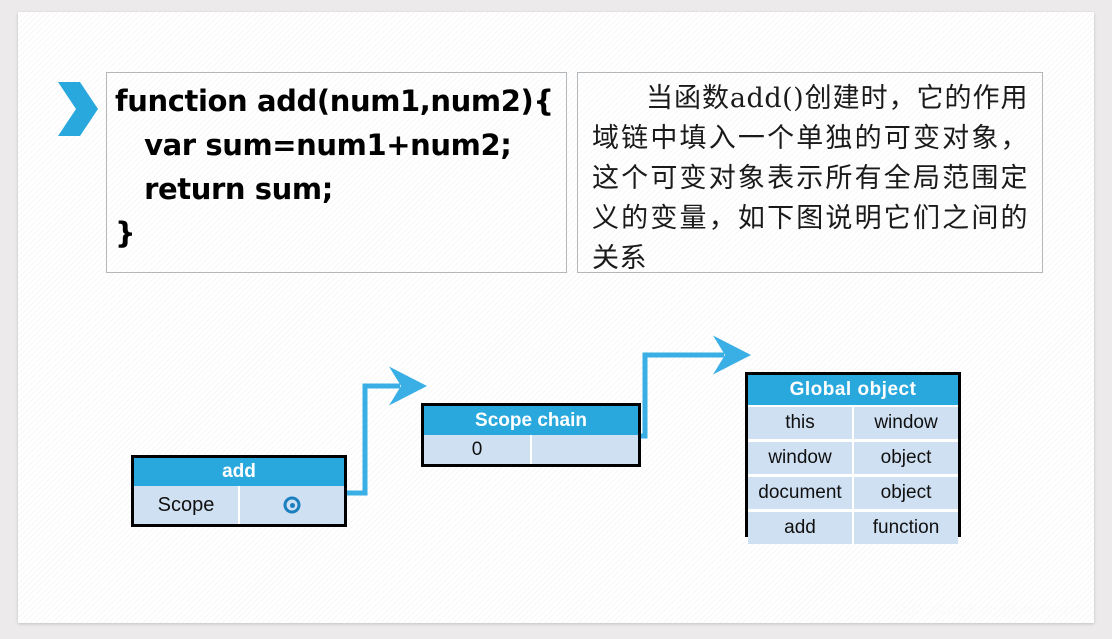 The width and height of the screenshot is (1112, 639). I want to click on global-object-key: window, so click(800, 458).